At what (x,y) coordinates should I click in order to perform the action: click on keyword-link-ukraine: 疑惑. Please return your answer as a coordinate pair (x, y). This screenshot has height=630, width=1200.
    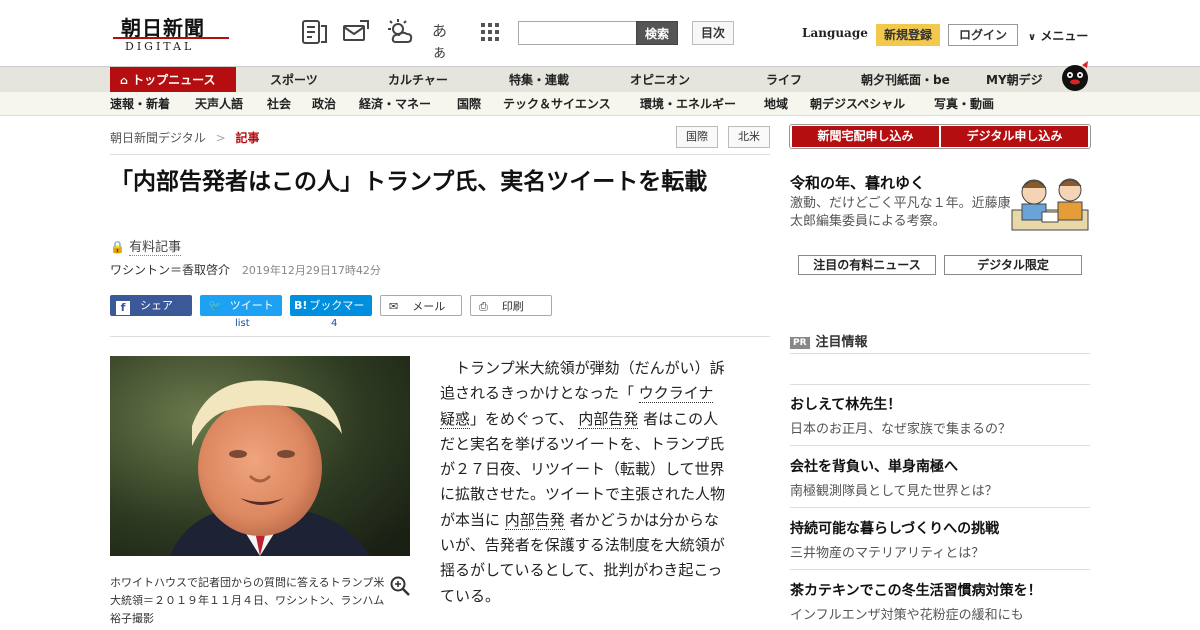
    Looking at the image, I should click on (455, 419).